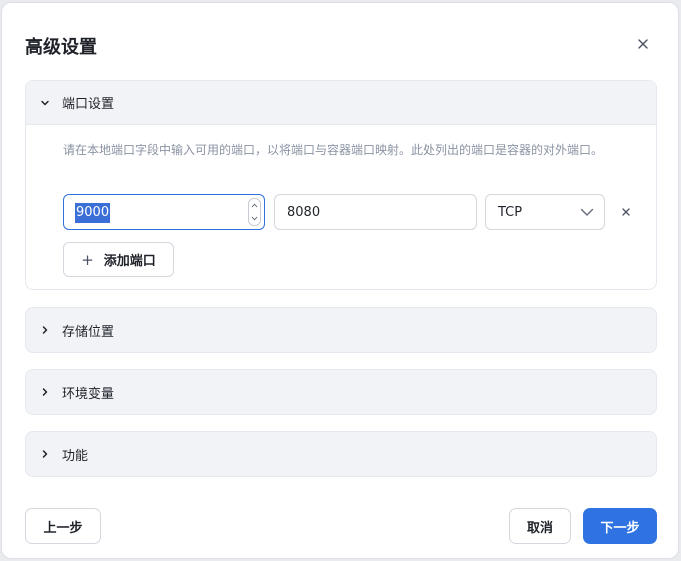 The width and height of the screenshot is (681, 561). Describe the element at coordinates (88, 332) in the screenshot. I see `storage-label: 存储位置` at that location.